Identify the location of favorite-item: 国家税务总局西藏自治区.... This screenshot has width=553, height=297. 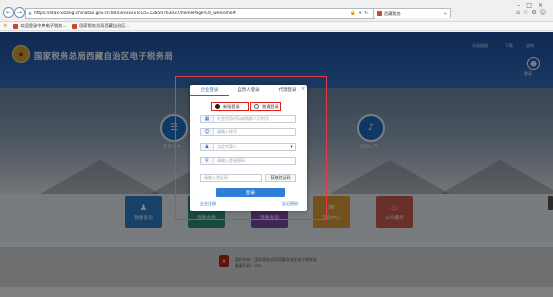
(100, 26).